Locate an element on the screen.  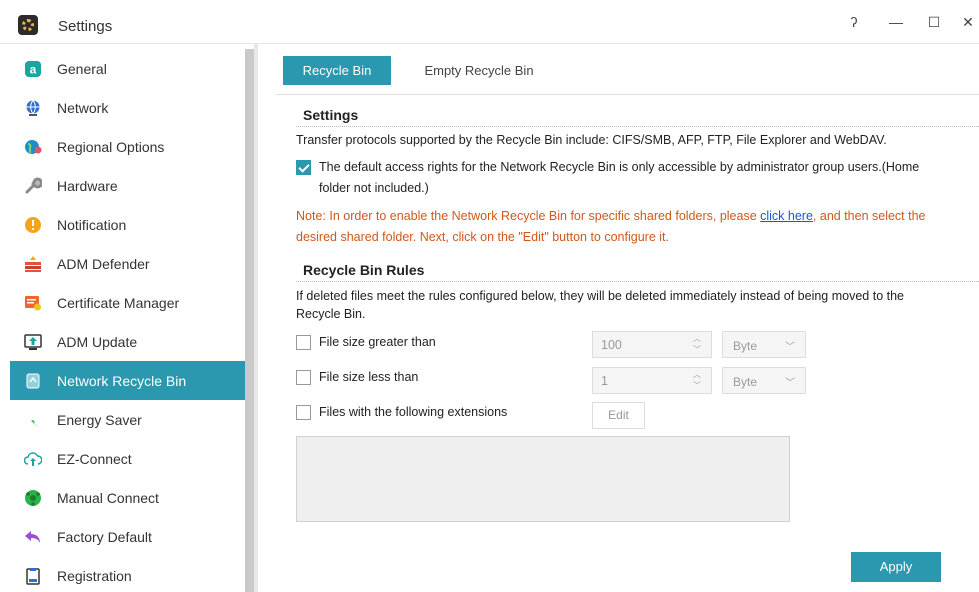
sidebar-item-certificate-manager: Certificate Manager is located at coordinates (127, 302).